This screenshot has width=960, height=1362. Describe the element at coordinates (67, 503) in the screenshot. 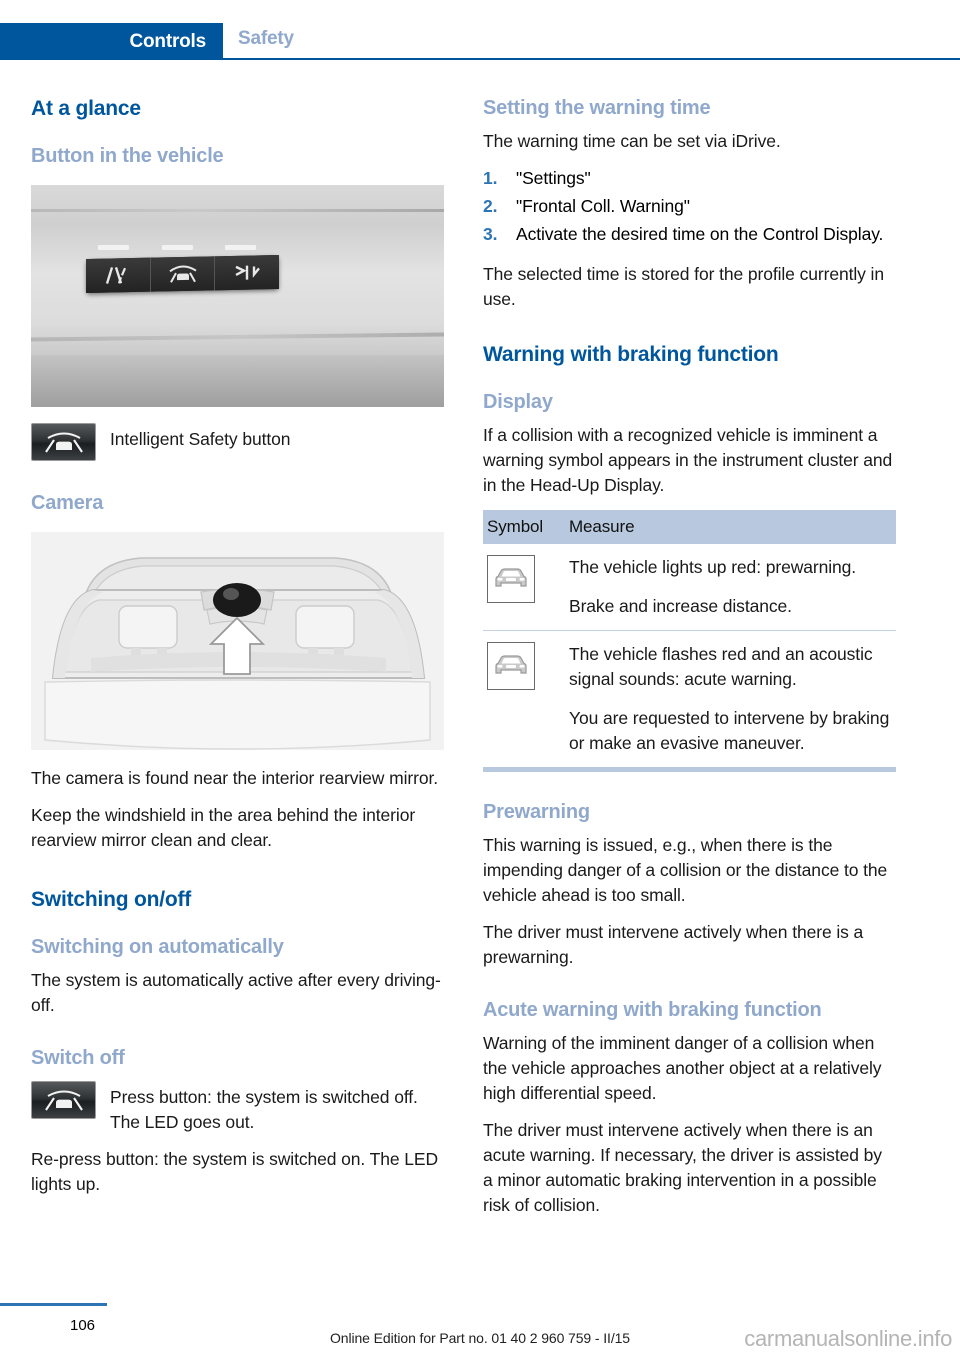

I see `heading-camera: Camera` at that location.